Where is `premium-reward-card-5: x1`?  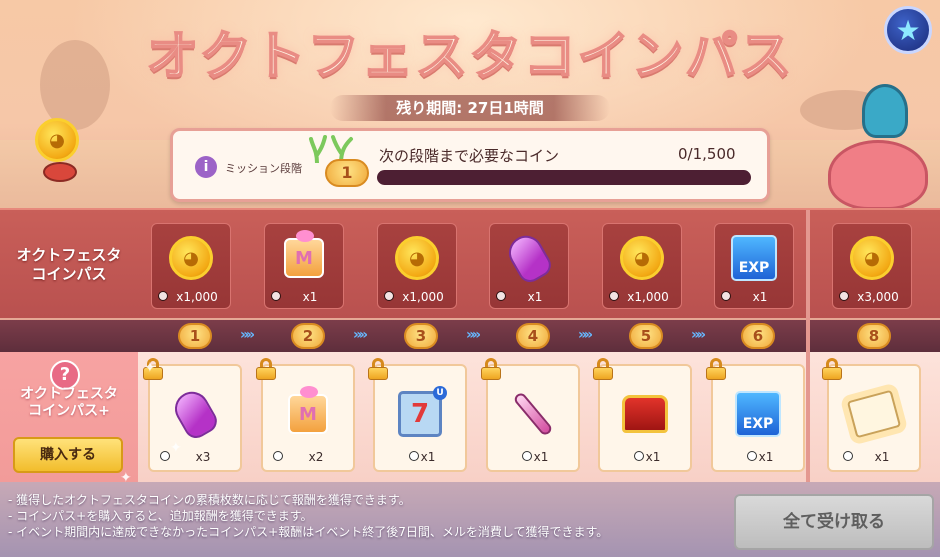 premium-reward-card-5: x1 is located at coordinates (642, 415).